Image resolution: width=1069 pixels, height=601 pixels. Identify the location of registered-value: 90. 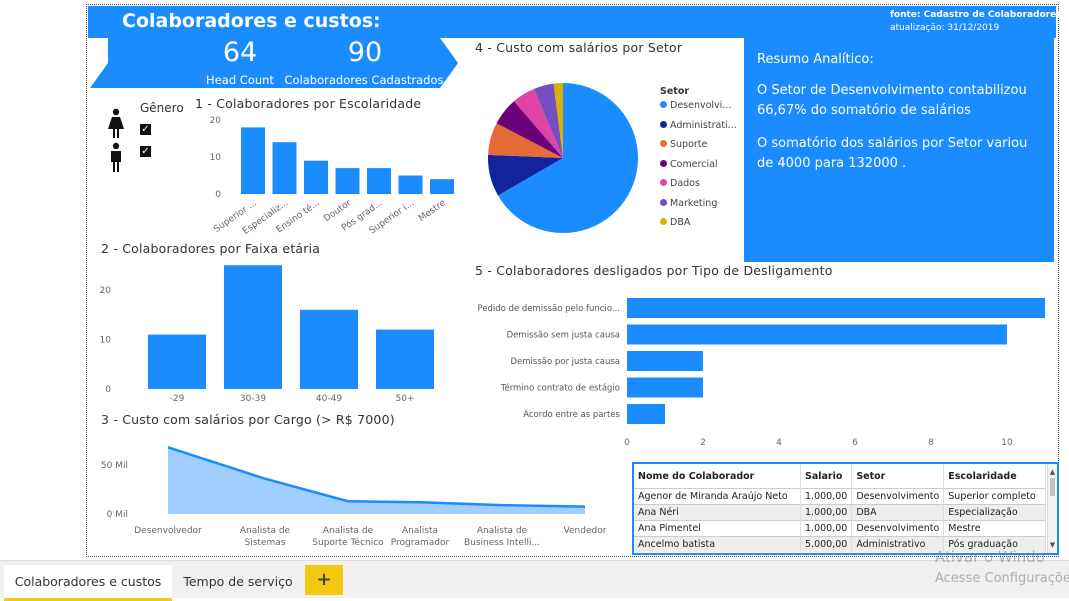
(365, 52).